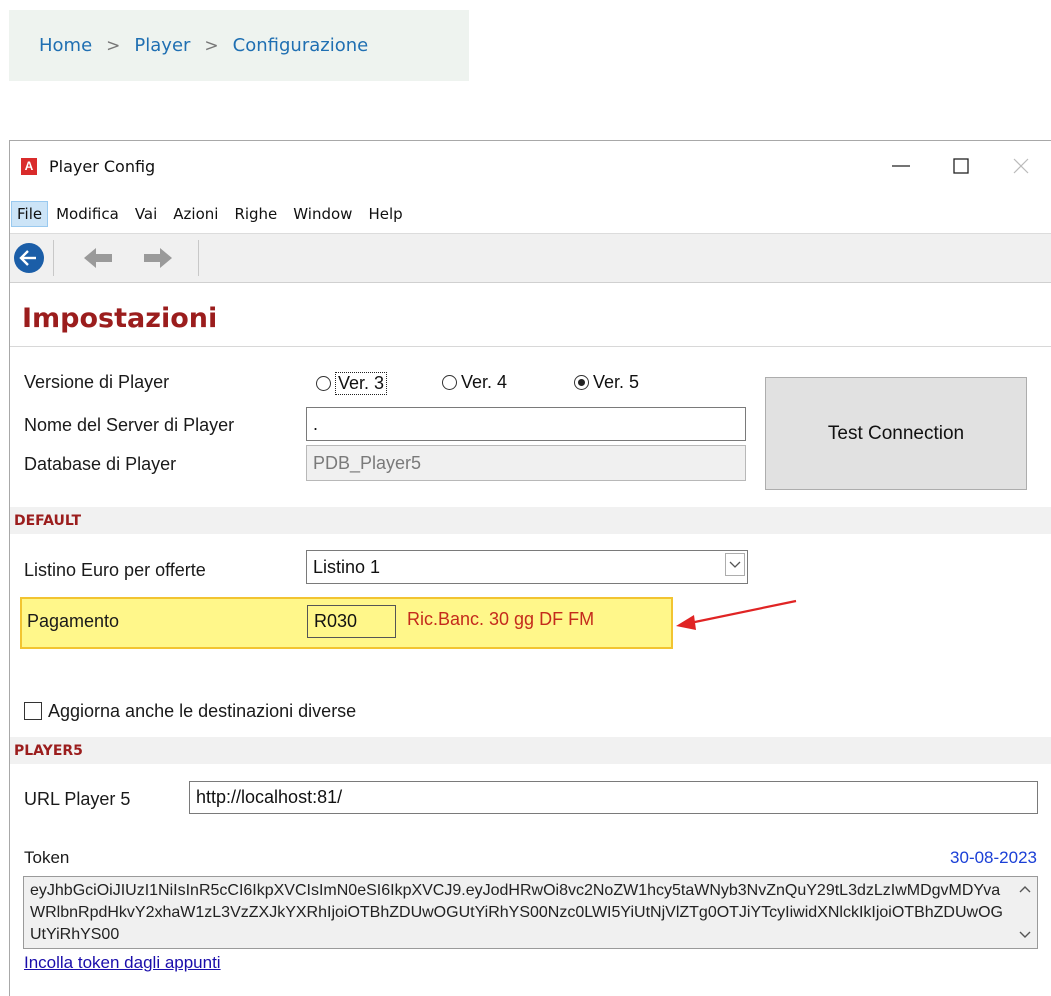 The height and width of the screenshot is (996, 1051). What do you see at coordinates (896, 433) in the screenshot?
I see `test-connection-button: Test Connection` at bounding box center [896, 433].